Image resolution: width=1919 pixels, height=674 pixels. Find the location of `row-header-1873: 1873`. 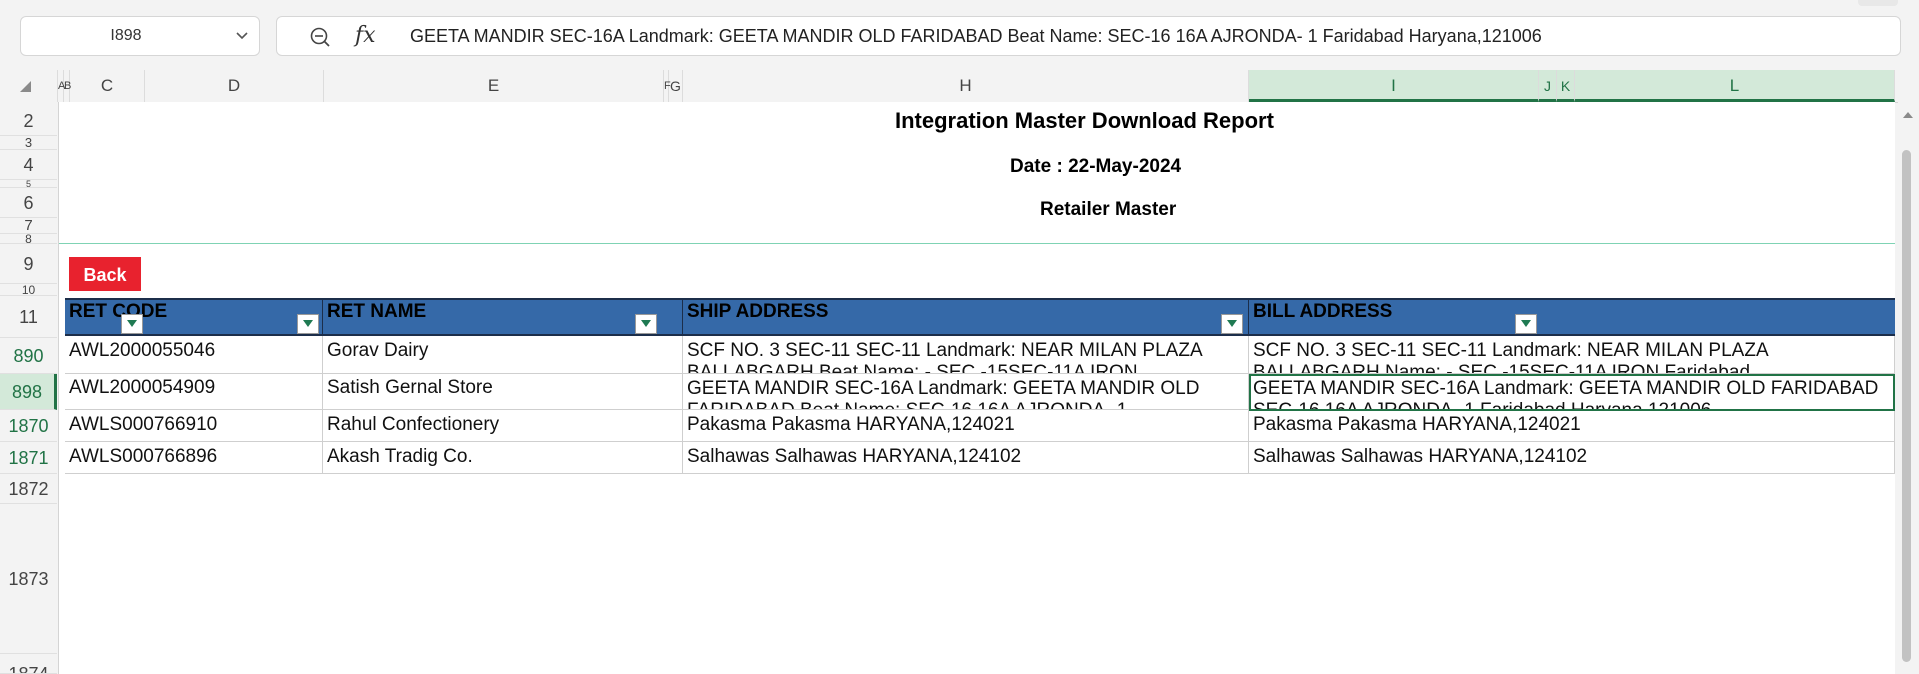

row-header-1873: 1873 is located at coordinates (28, 579).